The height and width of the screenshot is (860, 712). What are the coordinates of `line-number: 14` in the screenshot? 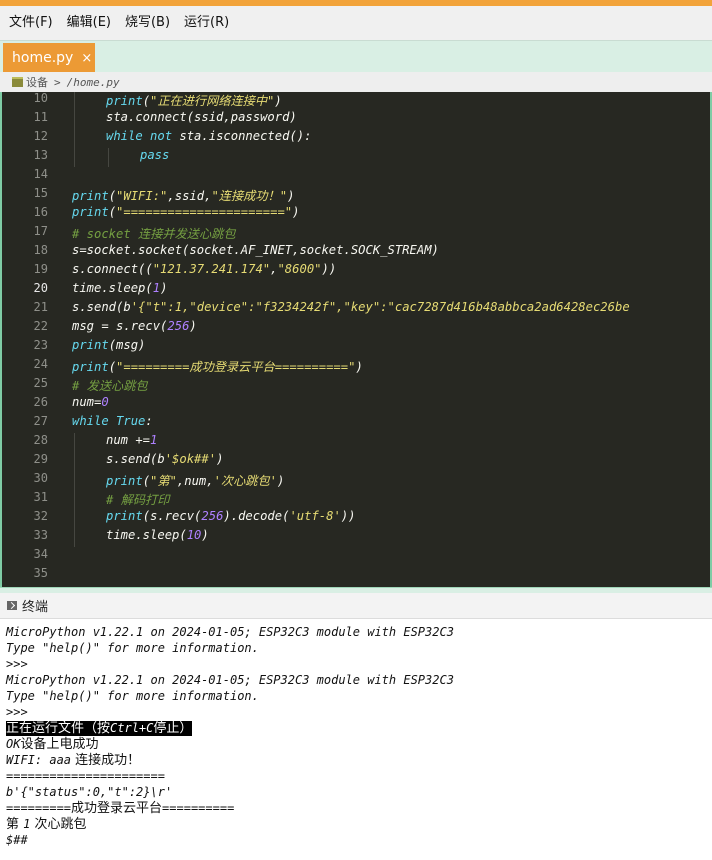 It's located at (40, 174).